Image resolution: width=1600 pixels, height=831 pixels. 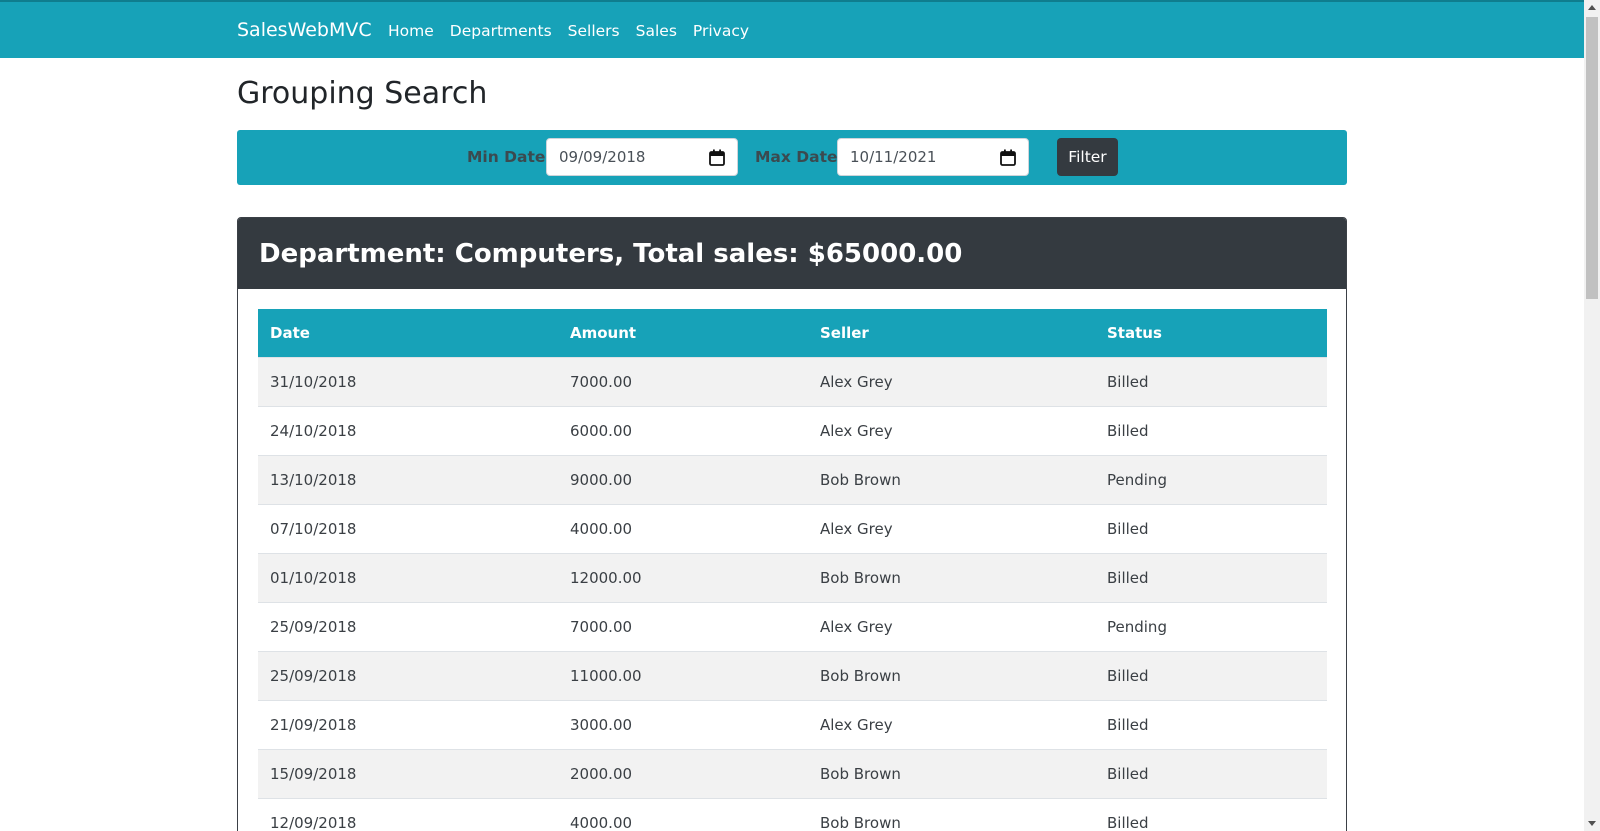 What do you see at coordinates (683, 773) in the screenshot?
I see `cell-amount: 2000.00` at bounding box center [683, 773].